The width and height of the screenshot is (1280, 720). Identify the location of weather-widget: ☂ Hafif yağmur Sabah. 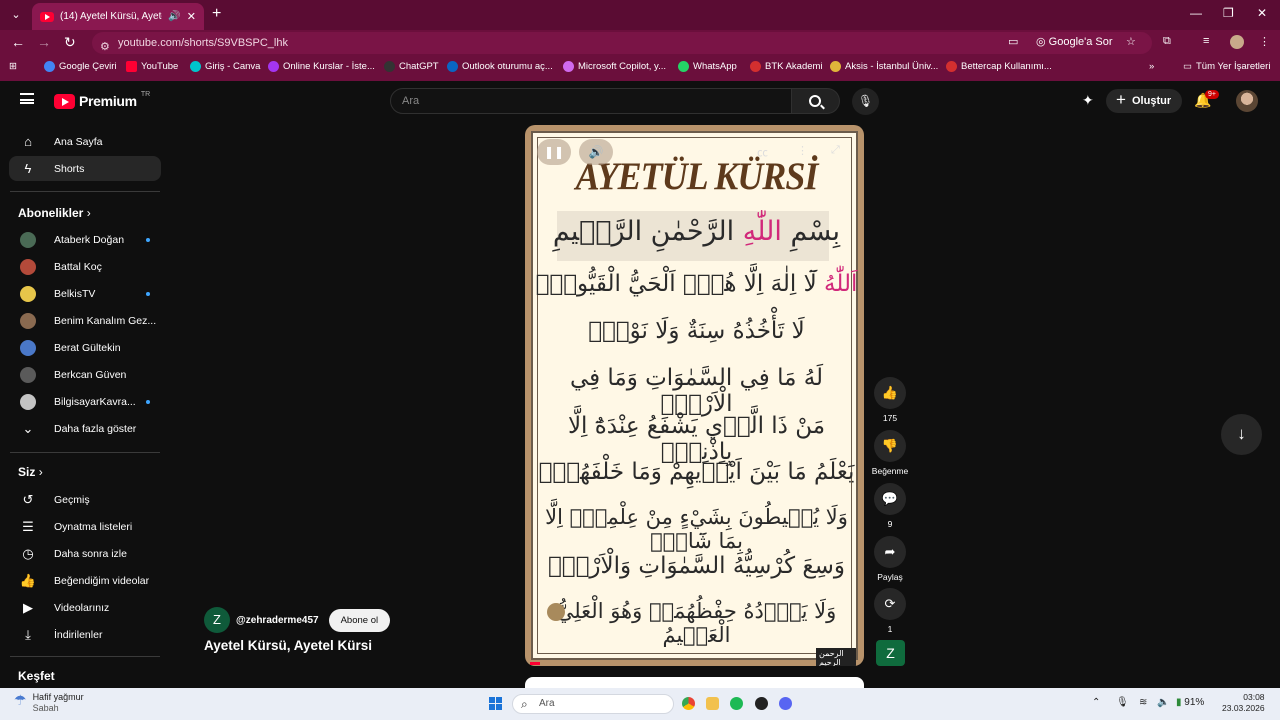
(49, 703).